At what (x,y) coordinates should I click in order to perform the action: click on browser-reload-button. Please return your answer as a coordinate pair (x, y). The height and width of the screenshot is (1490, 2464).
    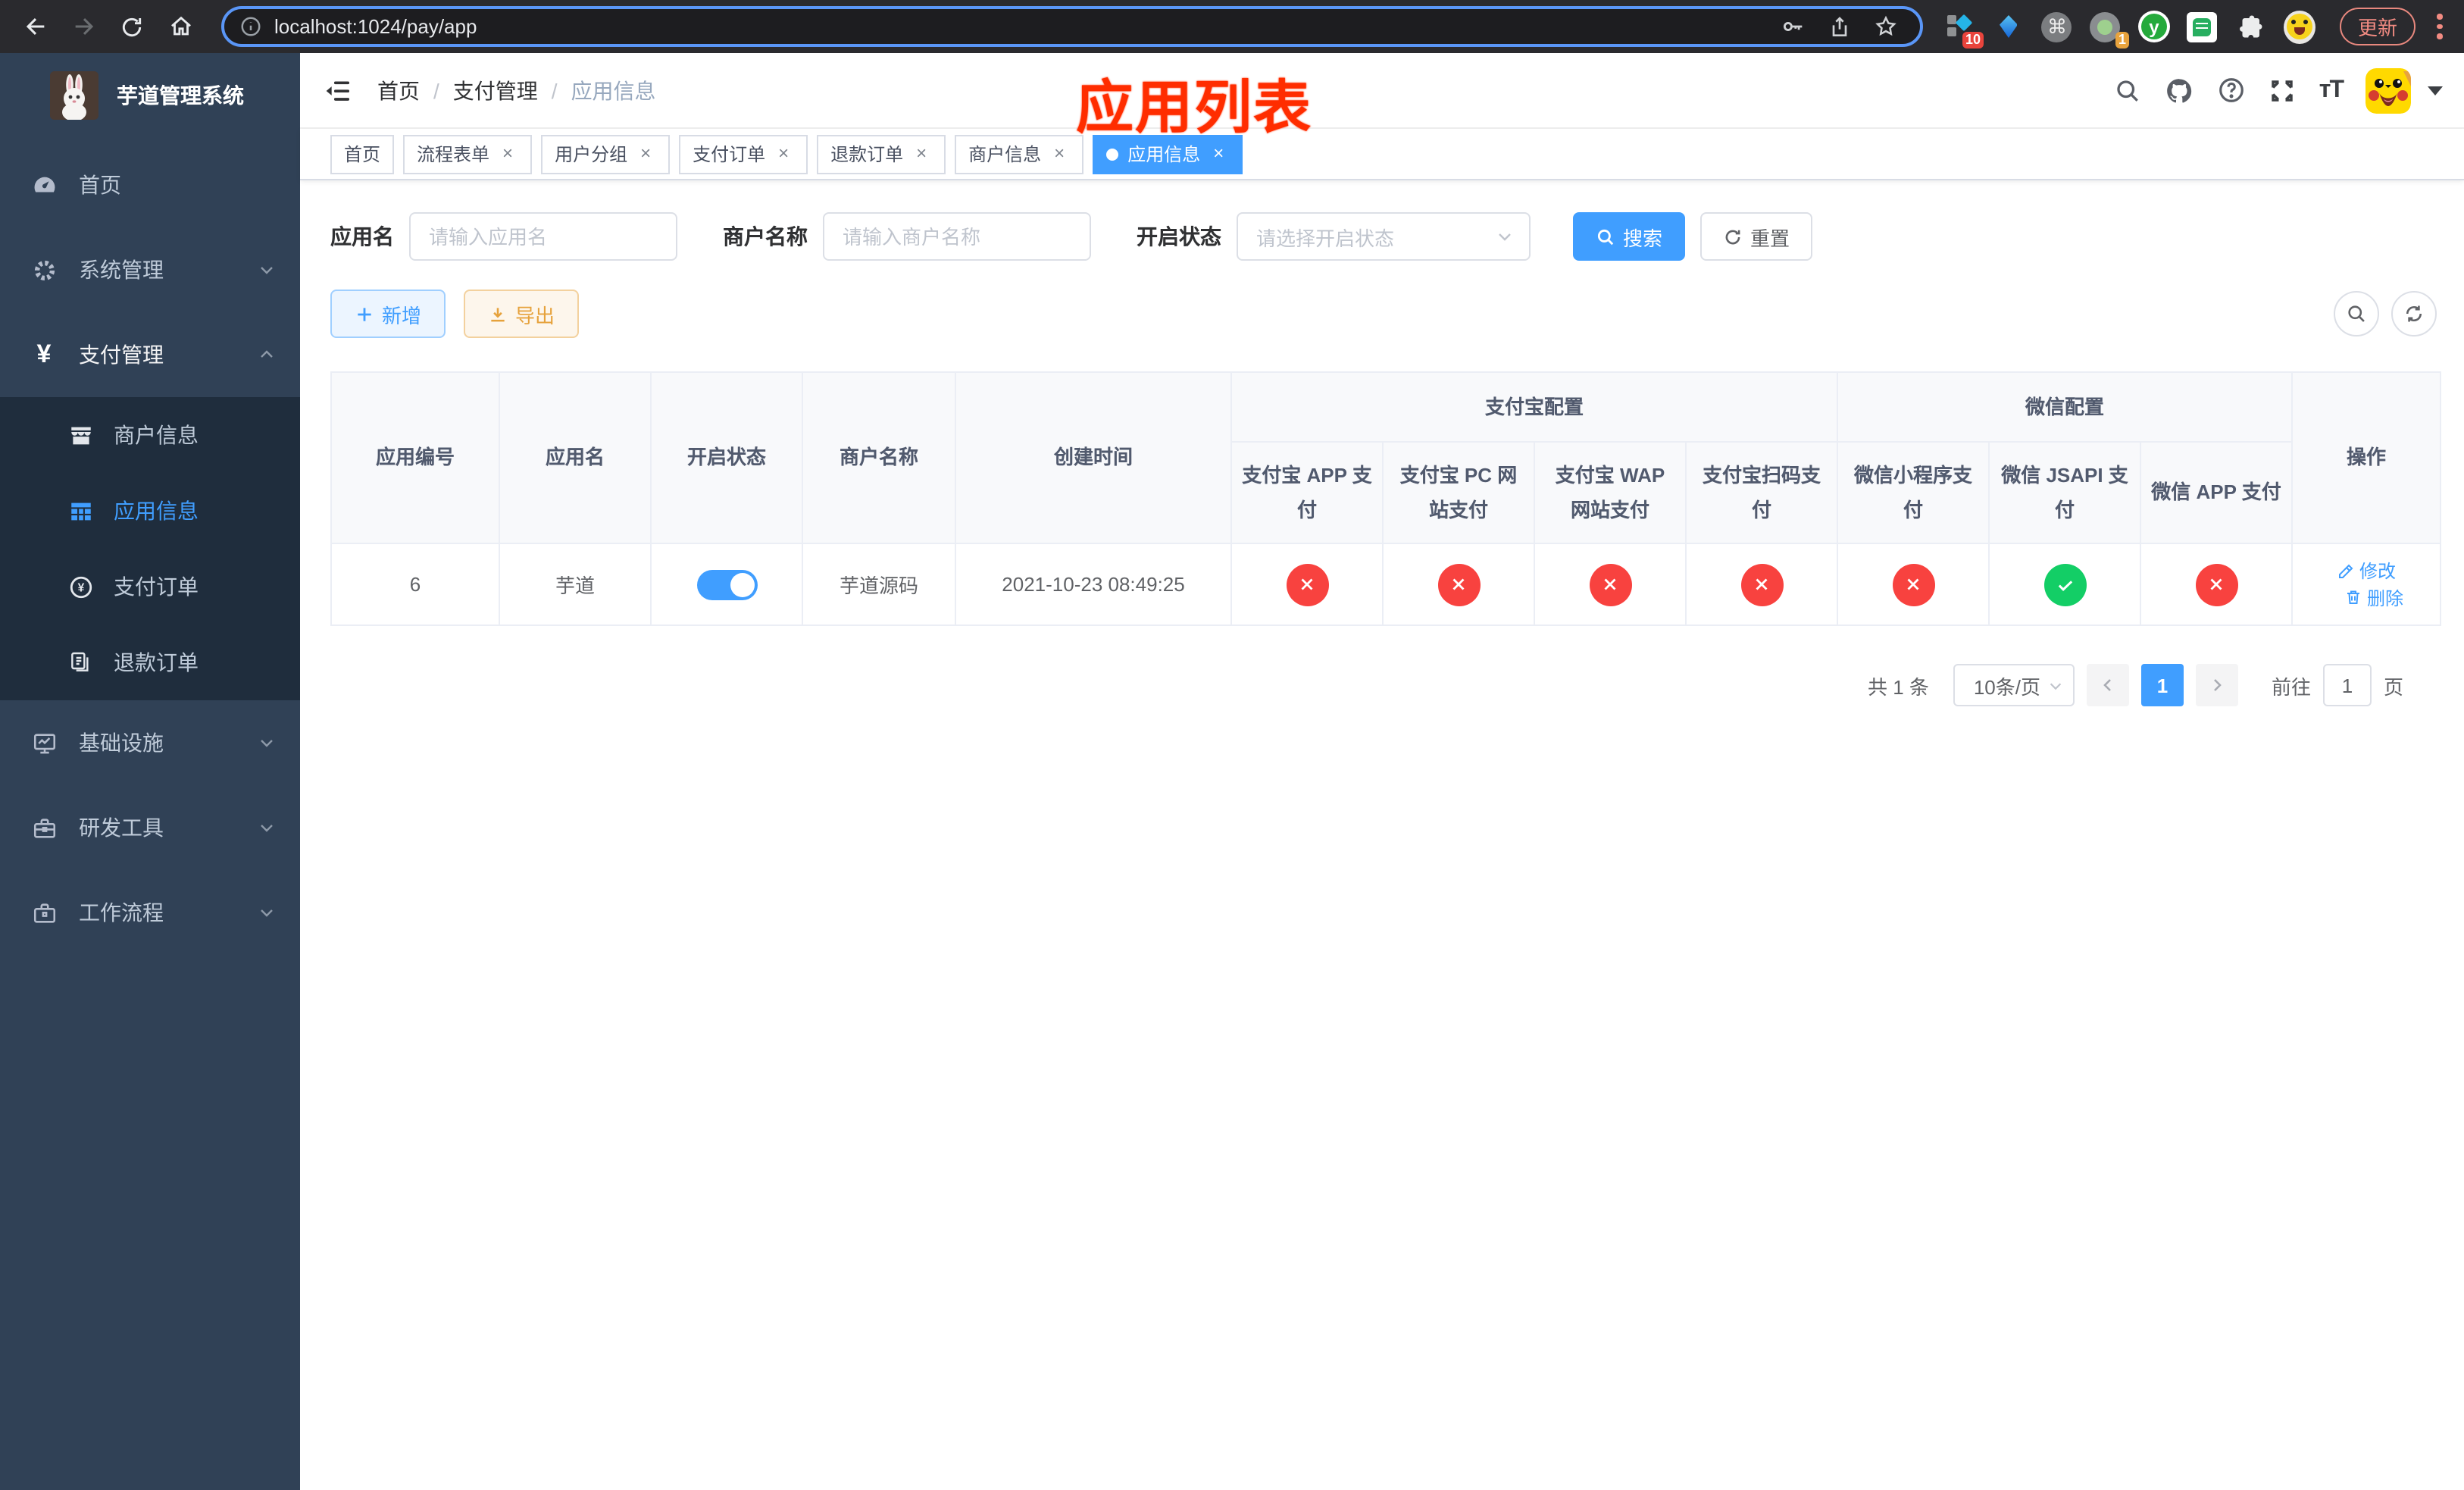
    Looking at the image, I should click on (132, 27).